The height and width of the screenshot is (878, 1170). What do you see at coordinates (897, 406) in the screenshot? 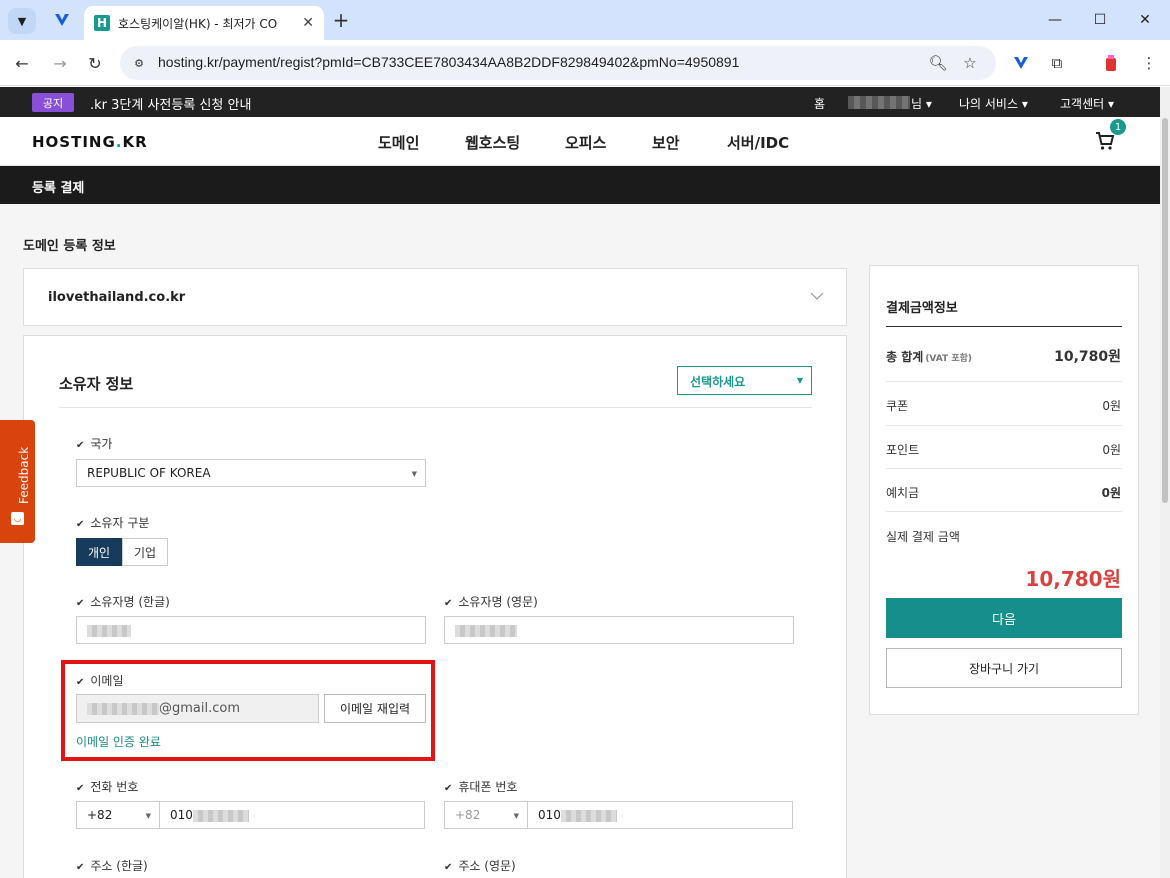
I see `coupon-label: 쿠폰` at bounding box center [897, 406].